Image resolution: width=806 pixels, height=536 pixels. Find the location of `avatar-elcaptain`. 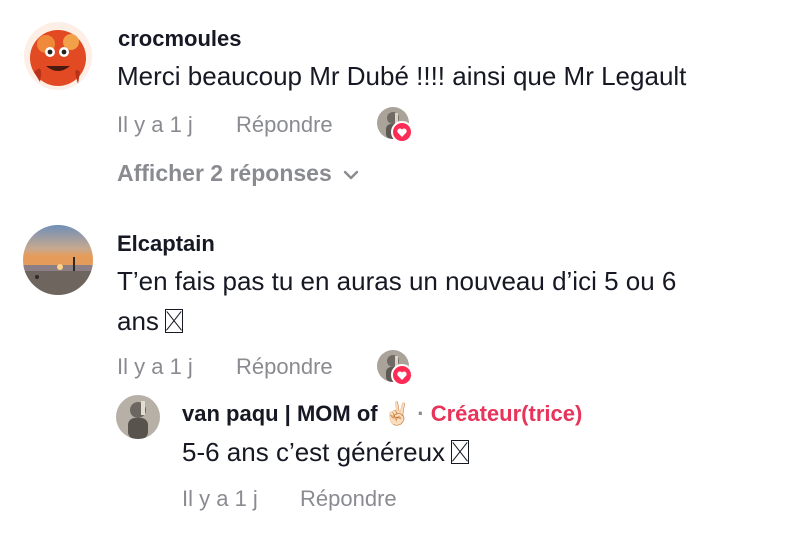

avatar-elcaptain is located at coordinates (58, 260).